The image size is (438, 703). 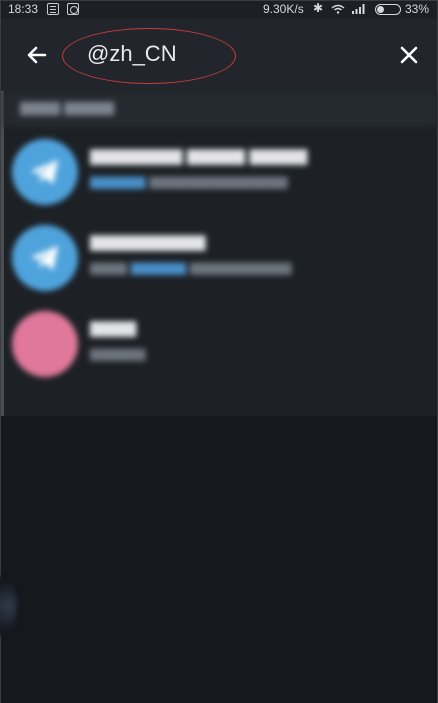 What do you see at coordinates (37, 55) in the screenshot?
I see `back-arrow-icon` at bounding box center [37, 55].